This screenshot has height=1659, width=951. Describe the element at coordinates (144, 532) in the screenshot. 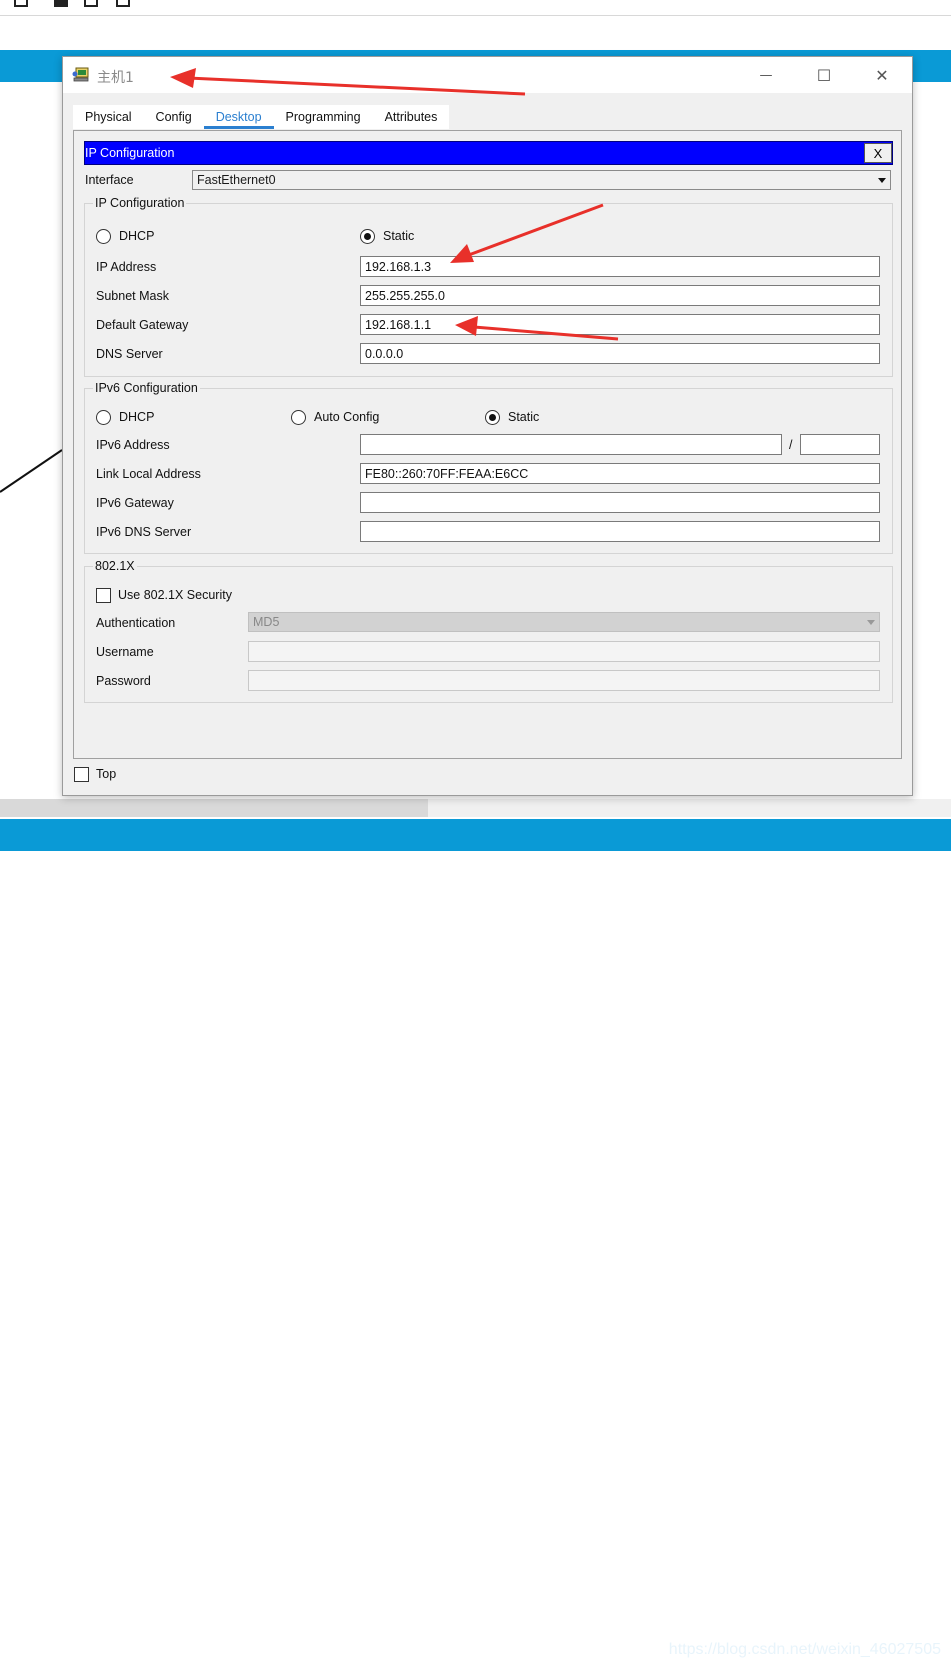

I see `ipv6-dns-server-label: IPv6 DNS Server` at that location.